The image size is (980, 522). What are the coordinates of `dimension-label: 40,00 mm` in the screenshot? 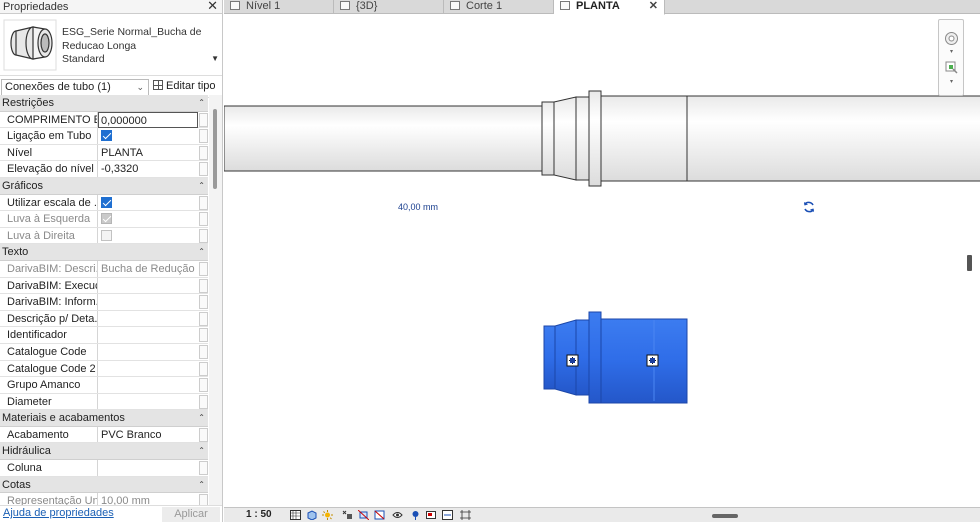 It's located at (418, 207).